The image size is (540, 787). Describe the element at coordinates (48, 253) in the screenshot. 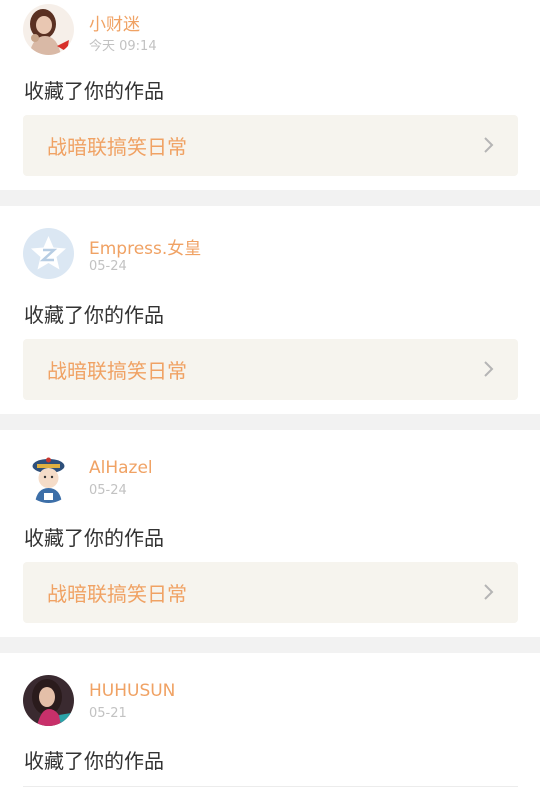

I see `default-z-star-avatar-icon` at that location.